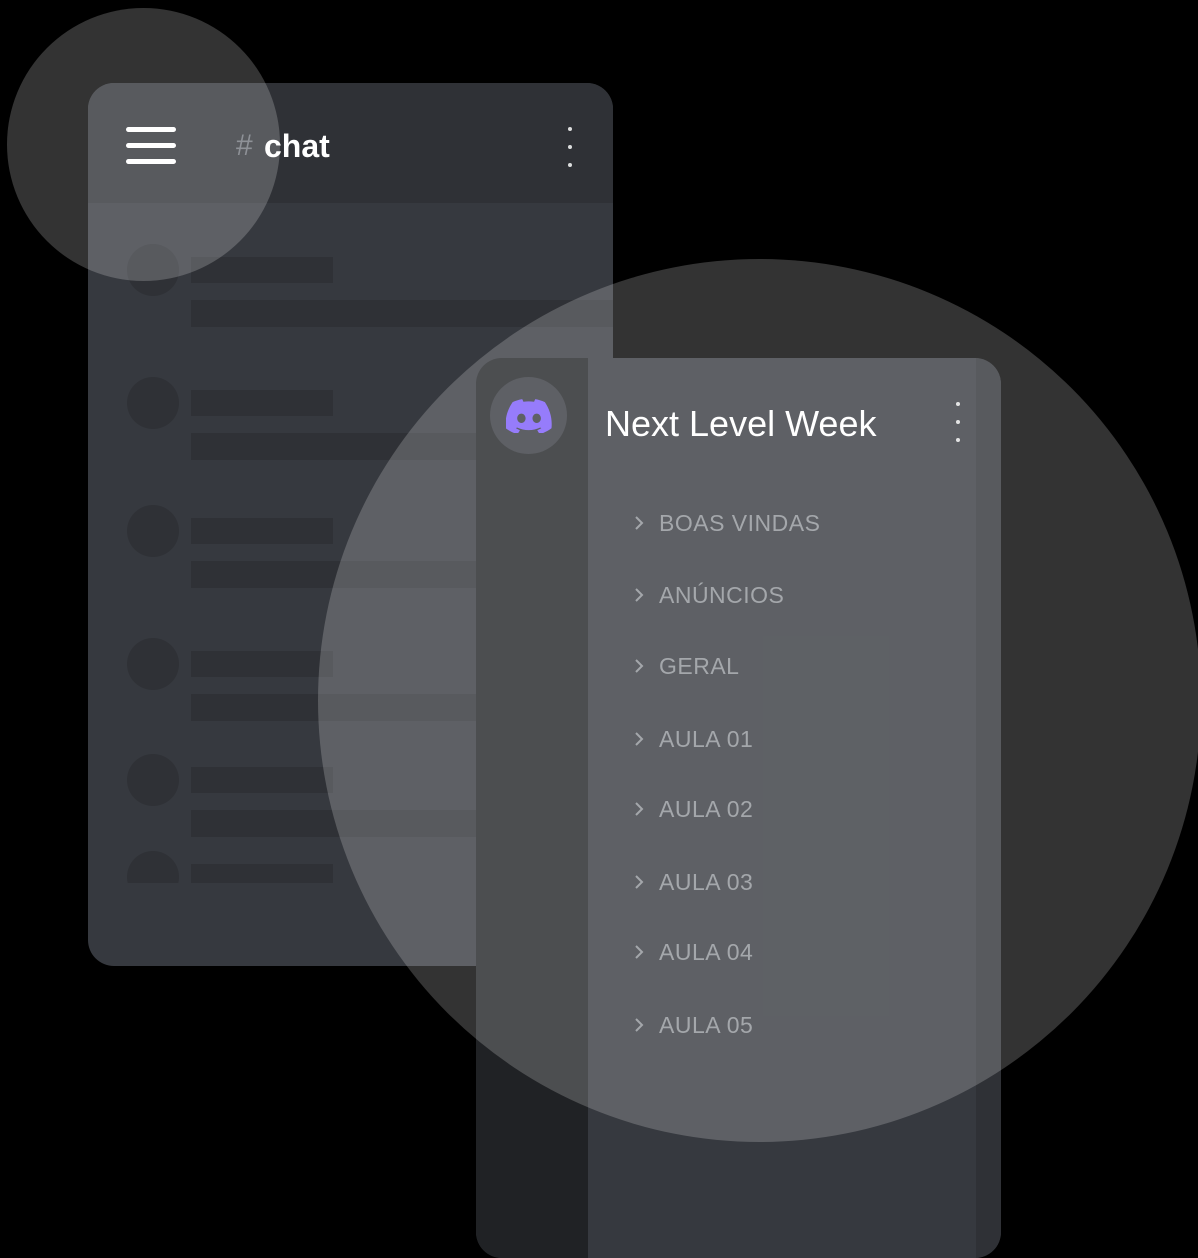 The image size is (1198, 1258). I want to click on panel-edge, so click(988, 808).